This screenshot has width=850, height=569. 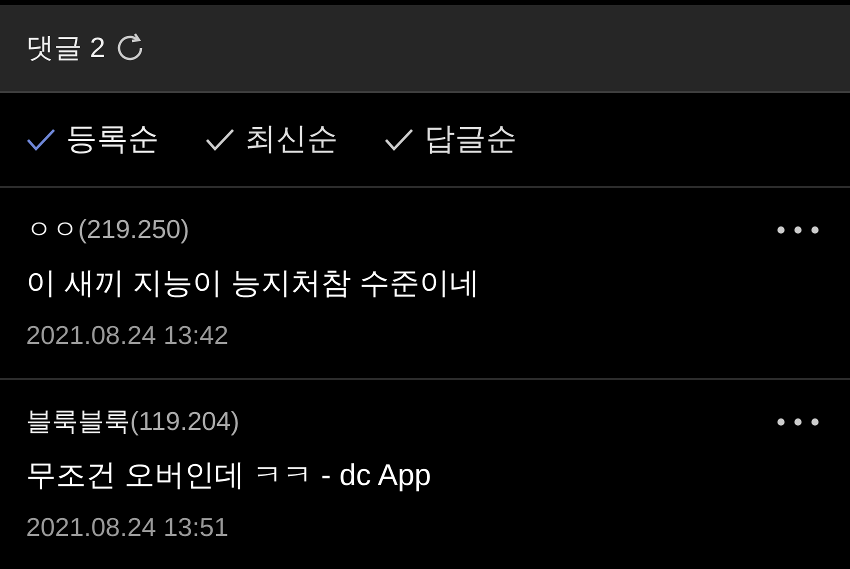 I want to click on comment-date: 2021.08.24 13:42, so click(x=128, y=335).